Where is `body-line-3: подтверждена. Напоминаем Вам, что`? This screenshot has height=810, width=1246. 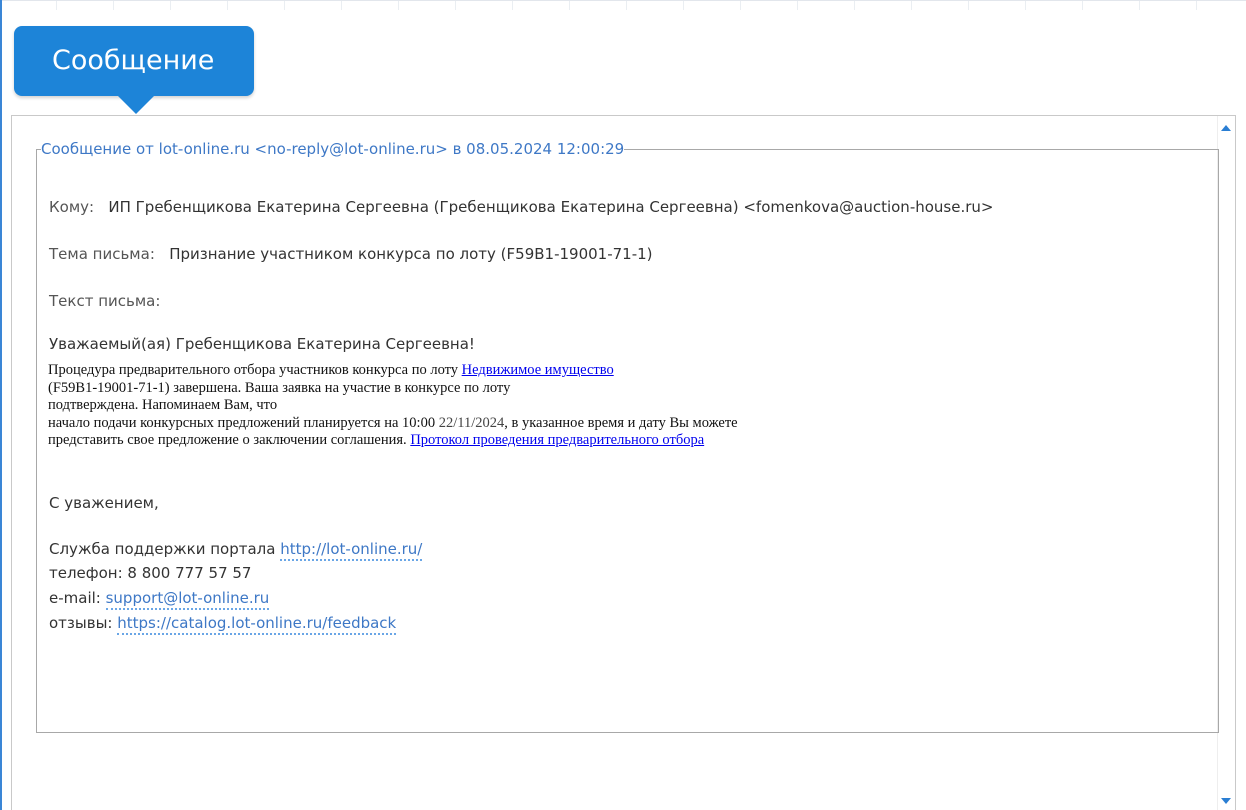
body-line-3: подтверждена. Напоминаем Вам, что is located at coordinates (163, 405).